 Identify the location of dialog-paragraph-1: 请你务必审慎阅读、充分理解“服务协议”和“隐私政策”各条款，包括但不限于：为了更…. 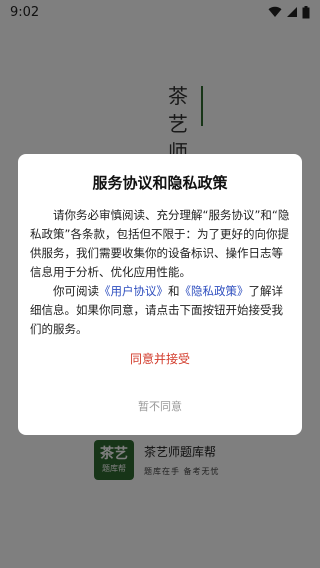
(160, 243).